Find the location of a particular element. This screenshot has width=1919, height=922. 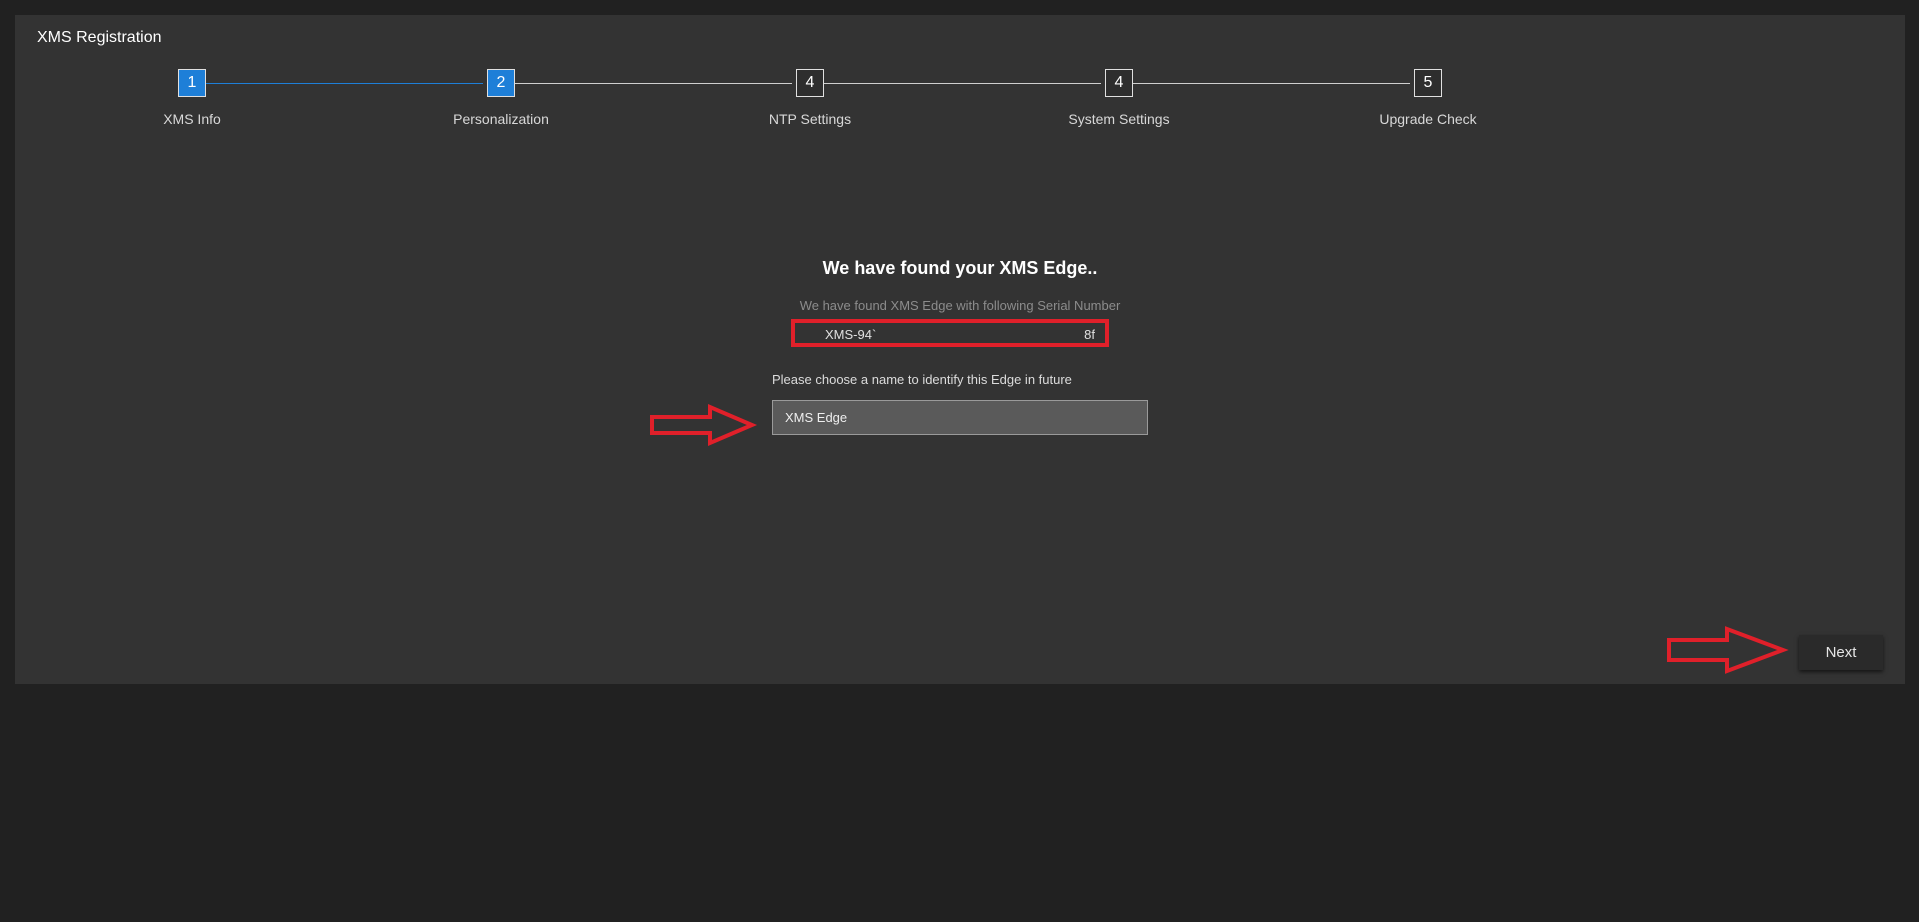

step-3-label: NTP Settings is located at coordinates (810, 119).